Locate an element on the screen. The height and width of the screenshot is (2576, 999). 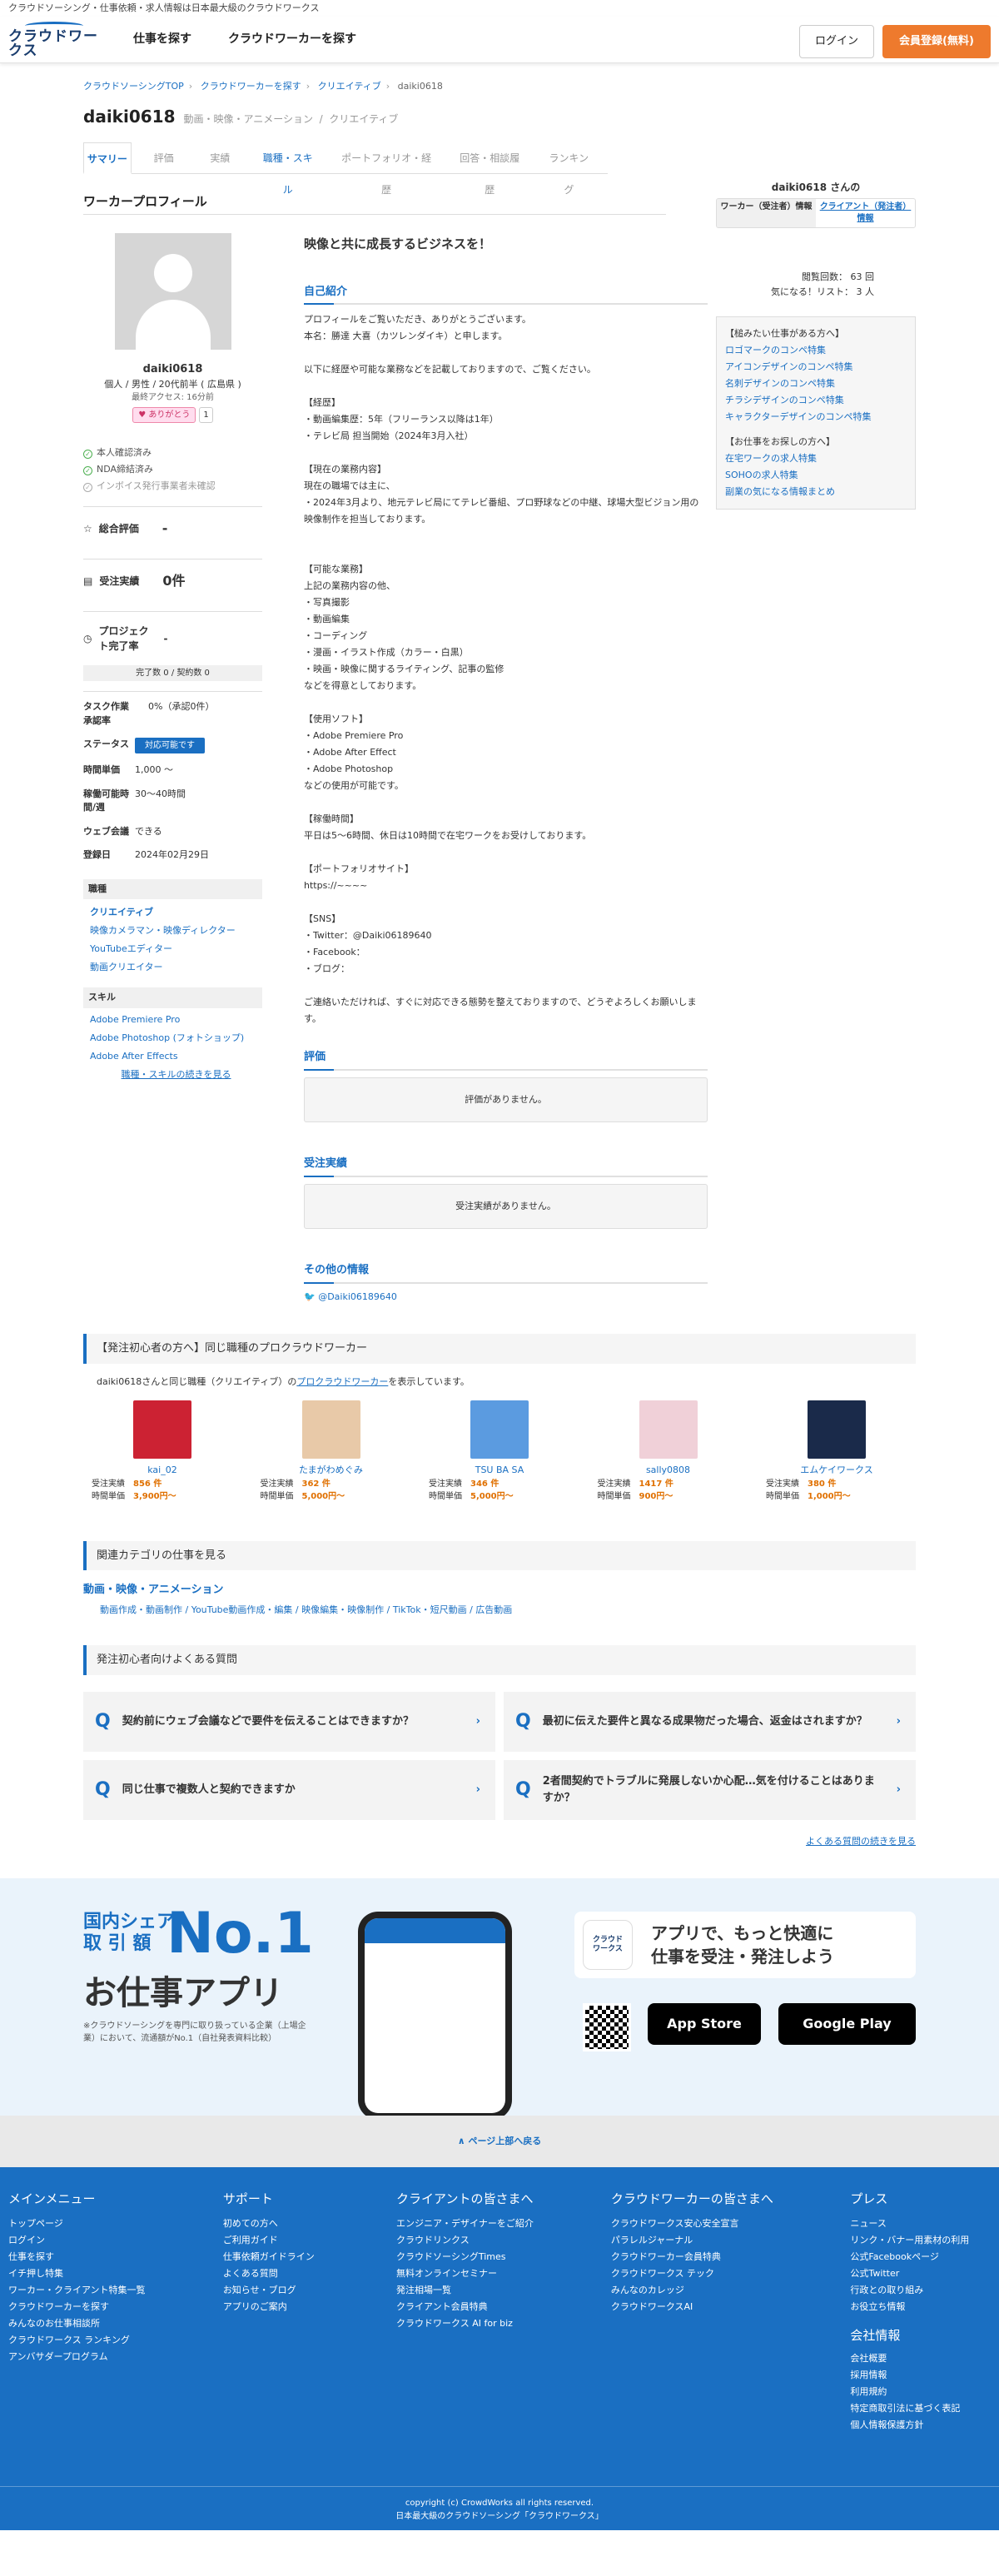
tab-answers: 回答・相談履歴 is located at coordinates (490, 169).